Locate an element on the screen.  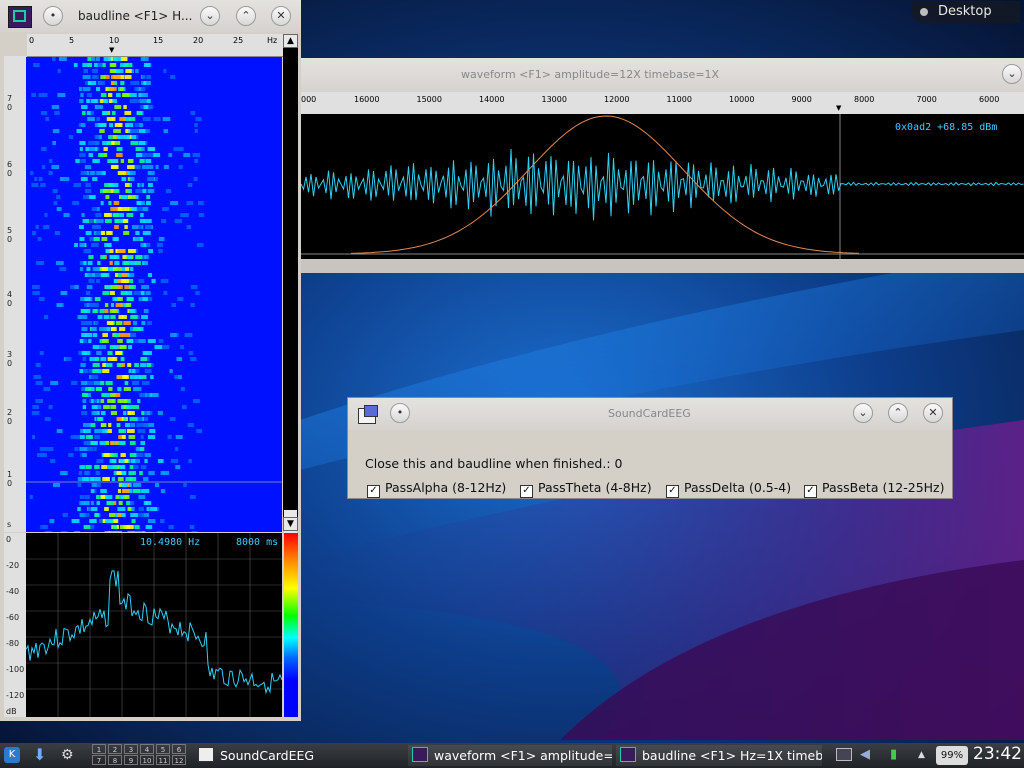
scroll-down-arrow: ▼ is located at coordinates (290, 524).